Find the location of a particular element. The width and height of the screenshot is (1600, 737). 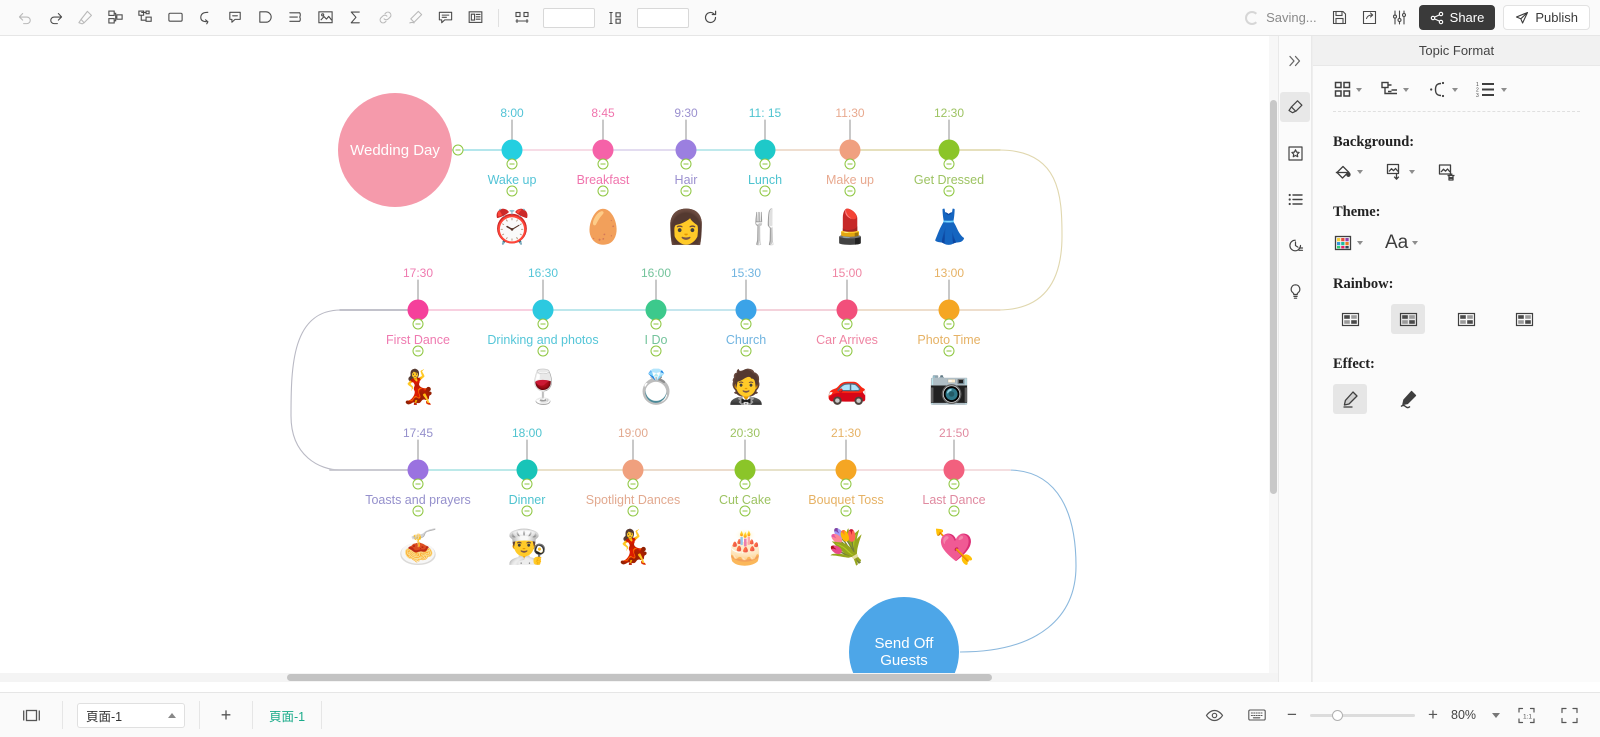

topic-format-icon is located at coordinates (1295, 107).